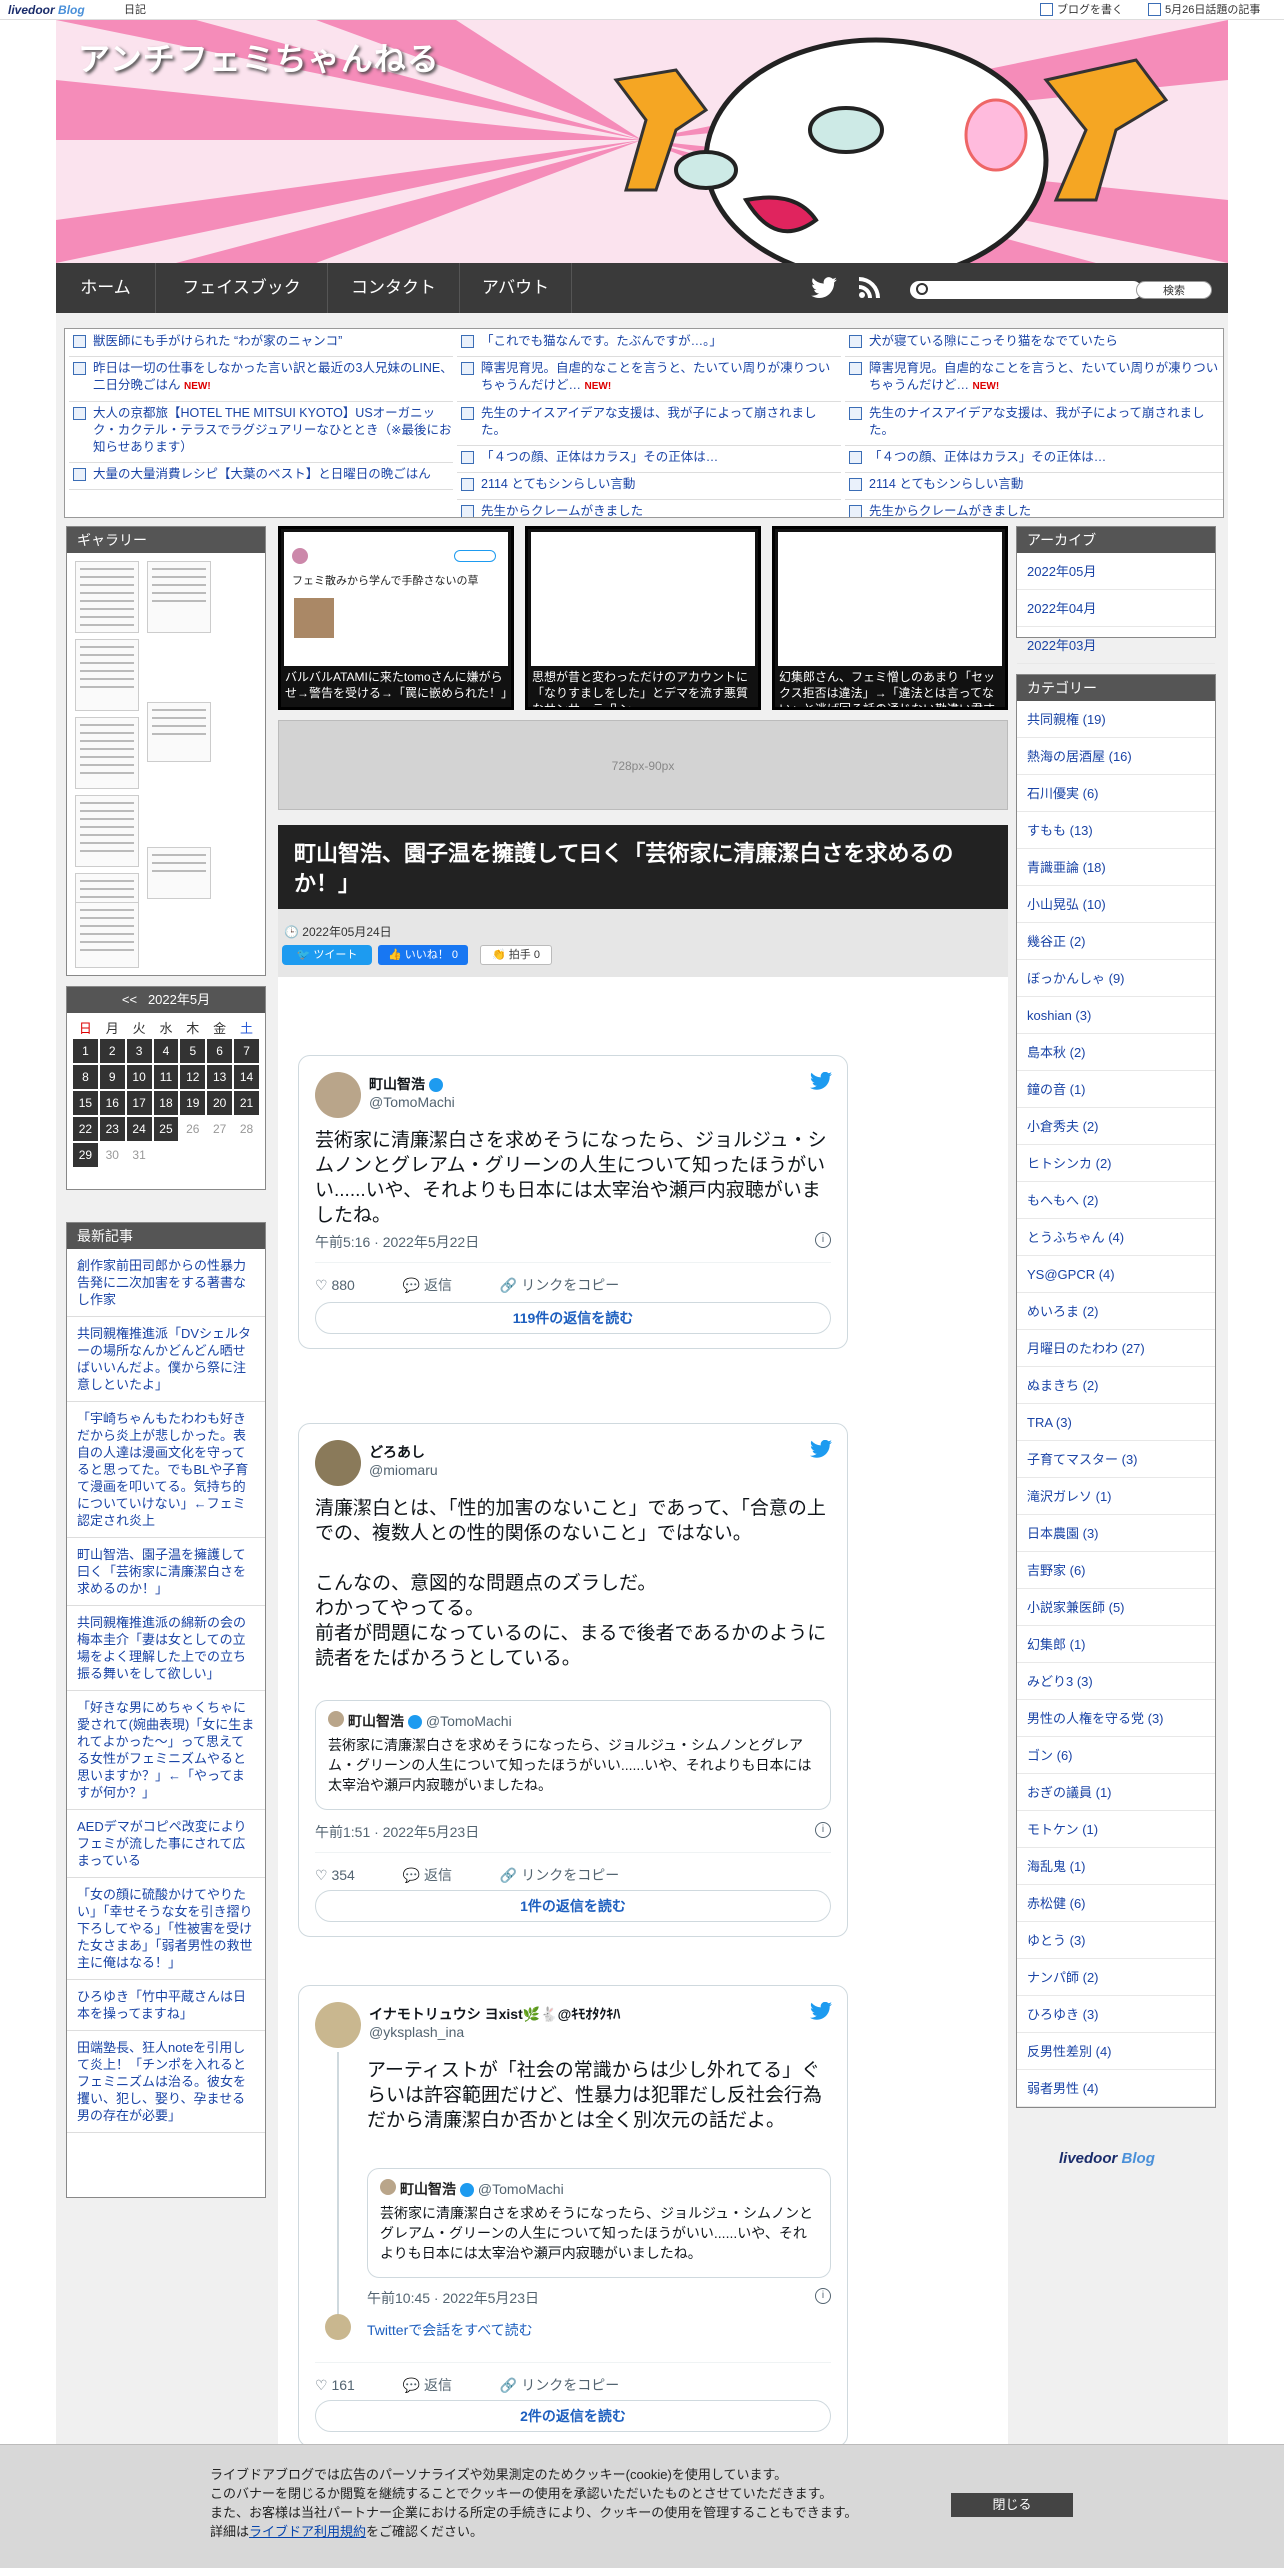 The image size is (1284, 2568). I want to click on archive-link: 2022年03月, so click(1116, 645).